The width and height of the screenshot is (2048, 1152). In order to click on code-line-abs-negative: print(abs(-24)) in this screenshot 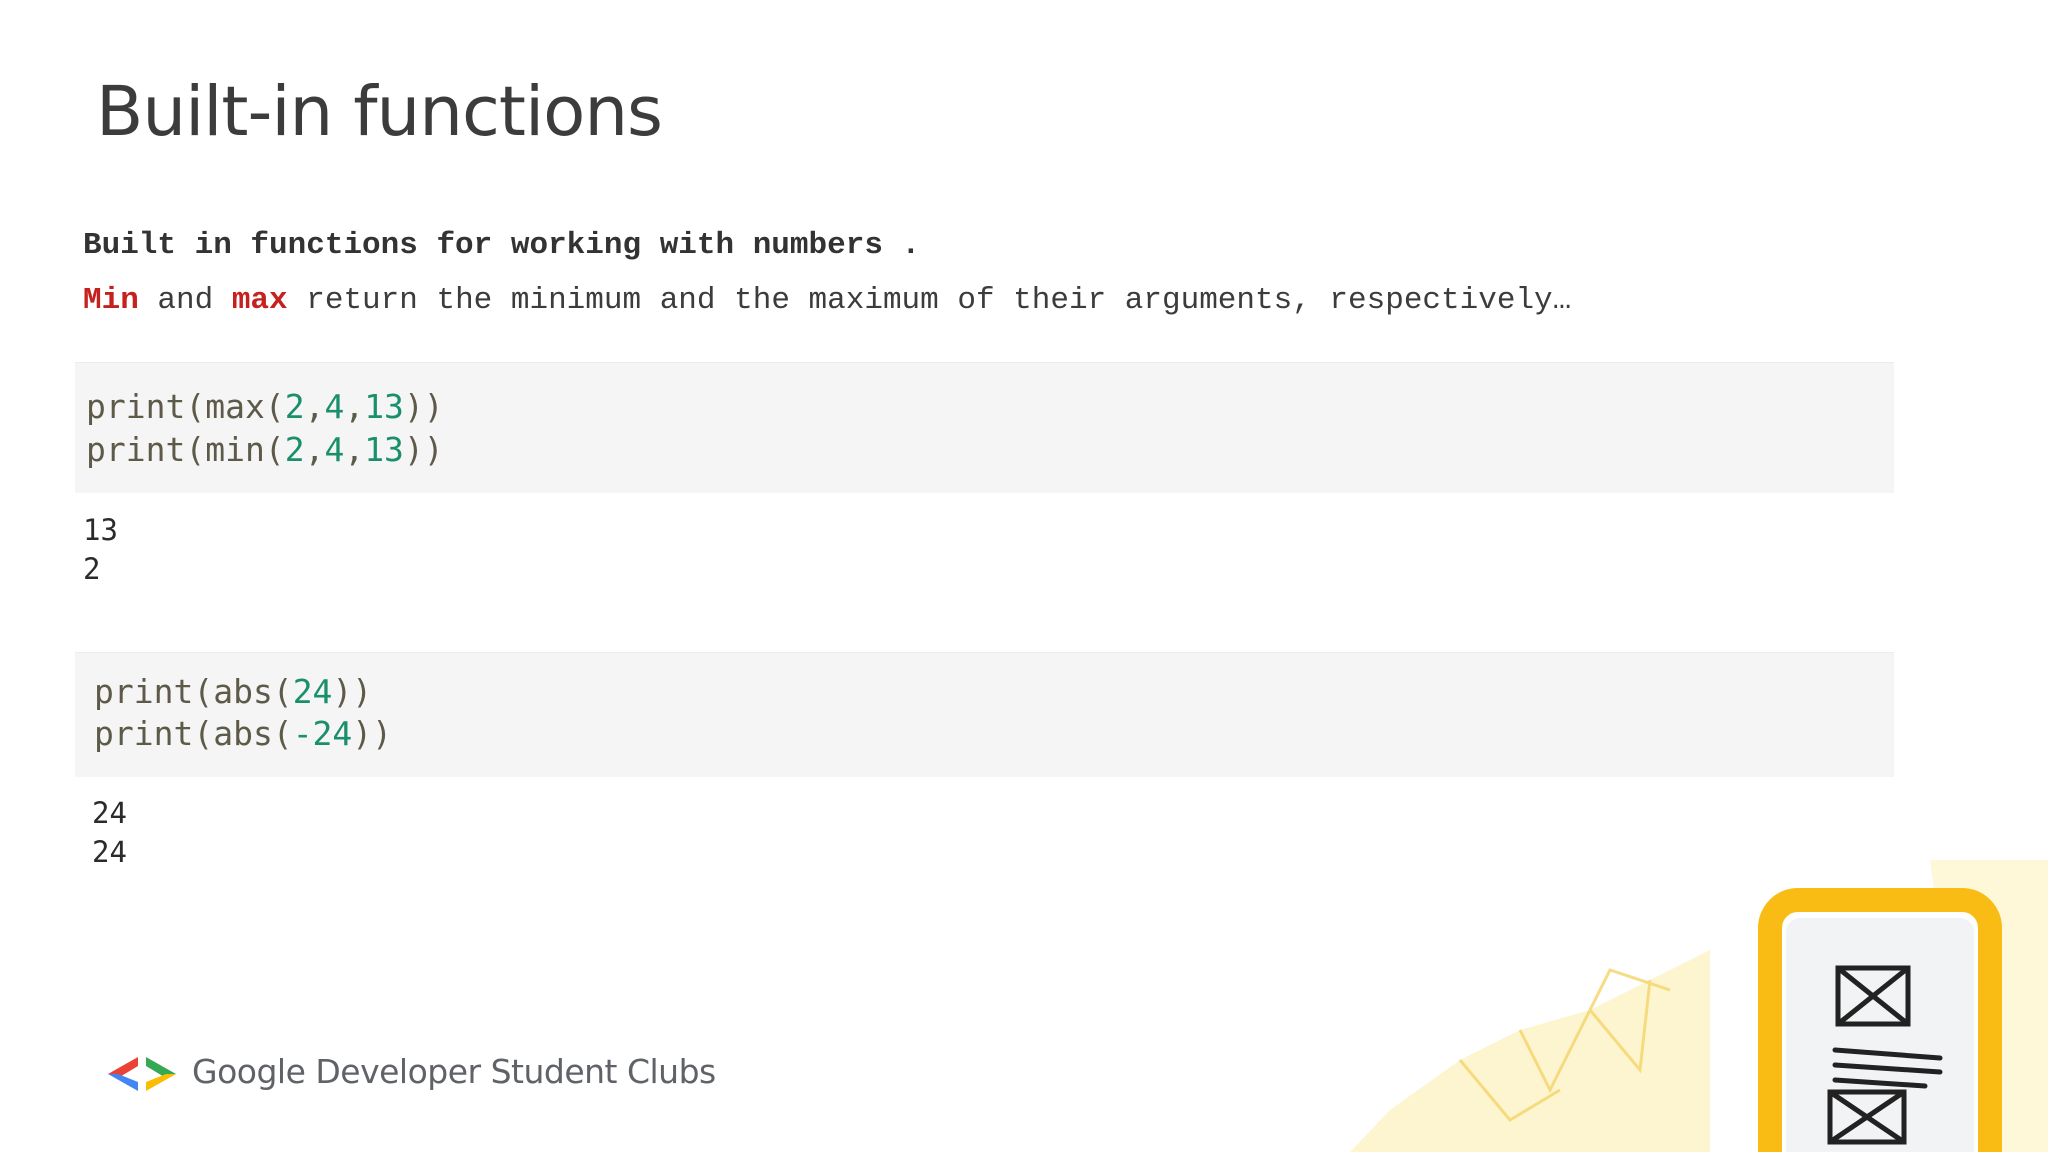, I will do `click(243, 733)`.